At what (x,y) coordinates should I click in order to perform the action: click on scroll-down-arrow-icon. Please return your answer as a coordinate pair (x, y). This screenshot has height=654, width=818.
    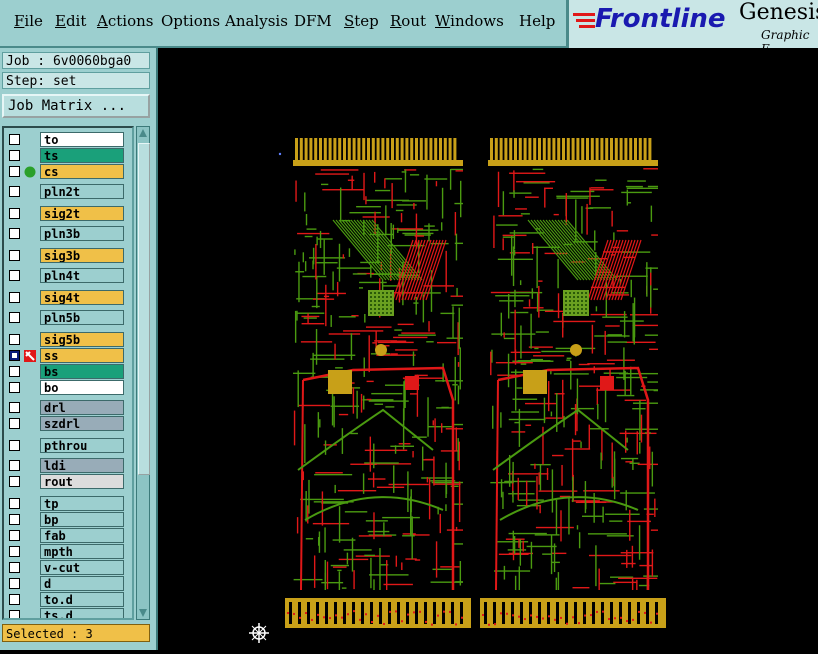
    Looking at the image, I should click on (143, 613).